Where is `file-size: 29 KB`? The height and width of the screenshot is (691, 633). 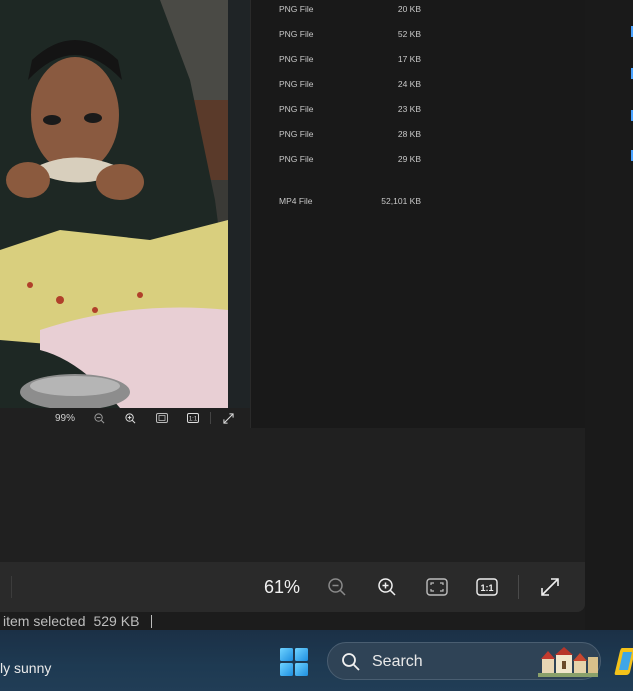
file-size: 29 KB is located at coordinates (409, 159).